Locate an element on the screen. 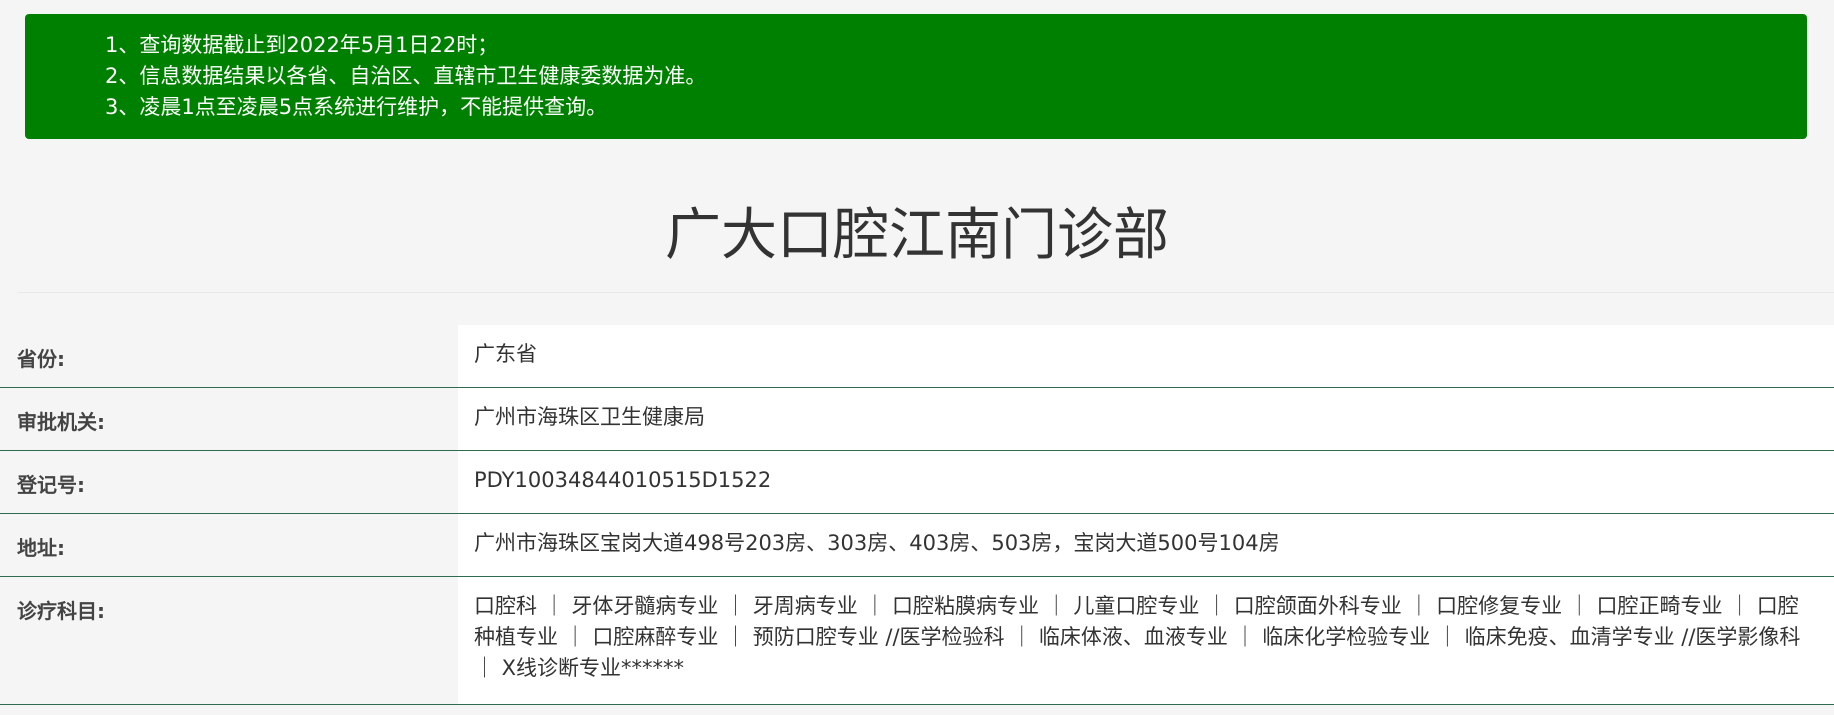 The height and width of the screenshot is (715, 1834). departments-label: 诊疗科目: is located at coordinates (229, 640).